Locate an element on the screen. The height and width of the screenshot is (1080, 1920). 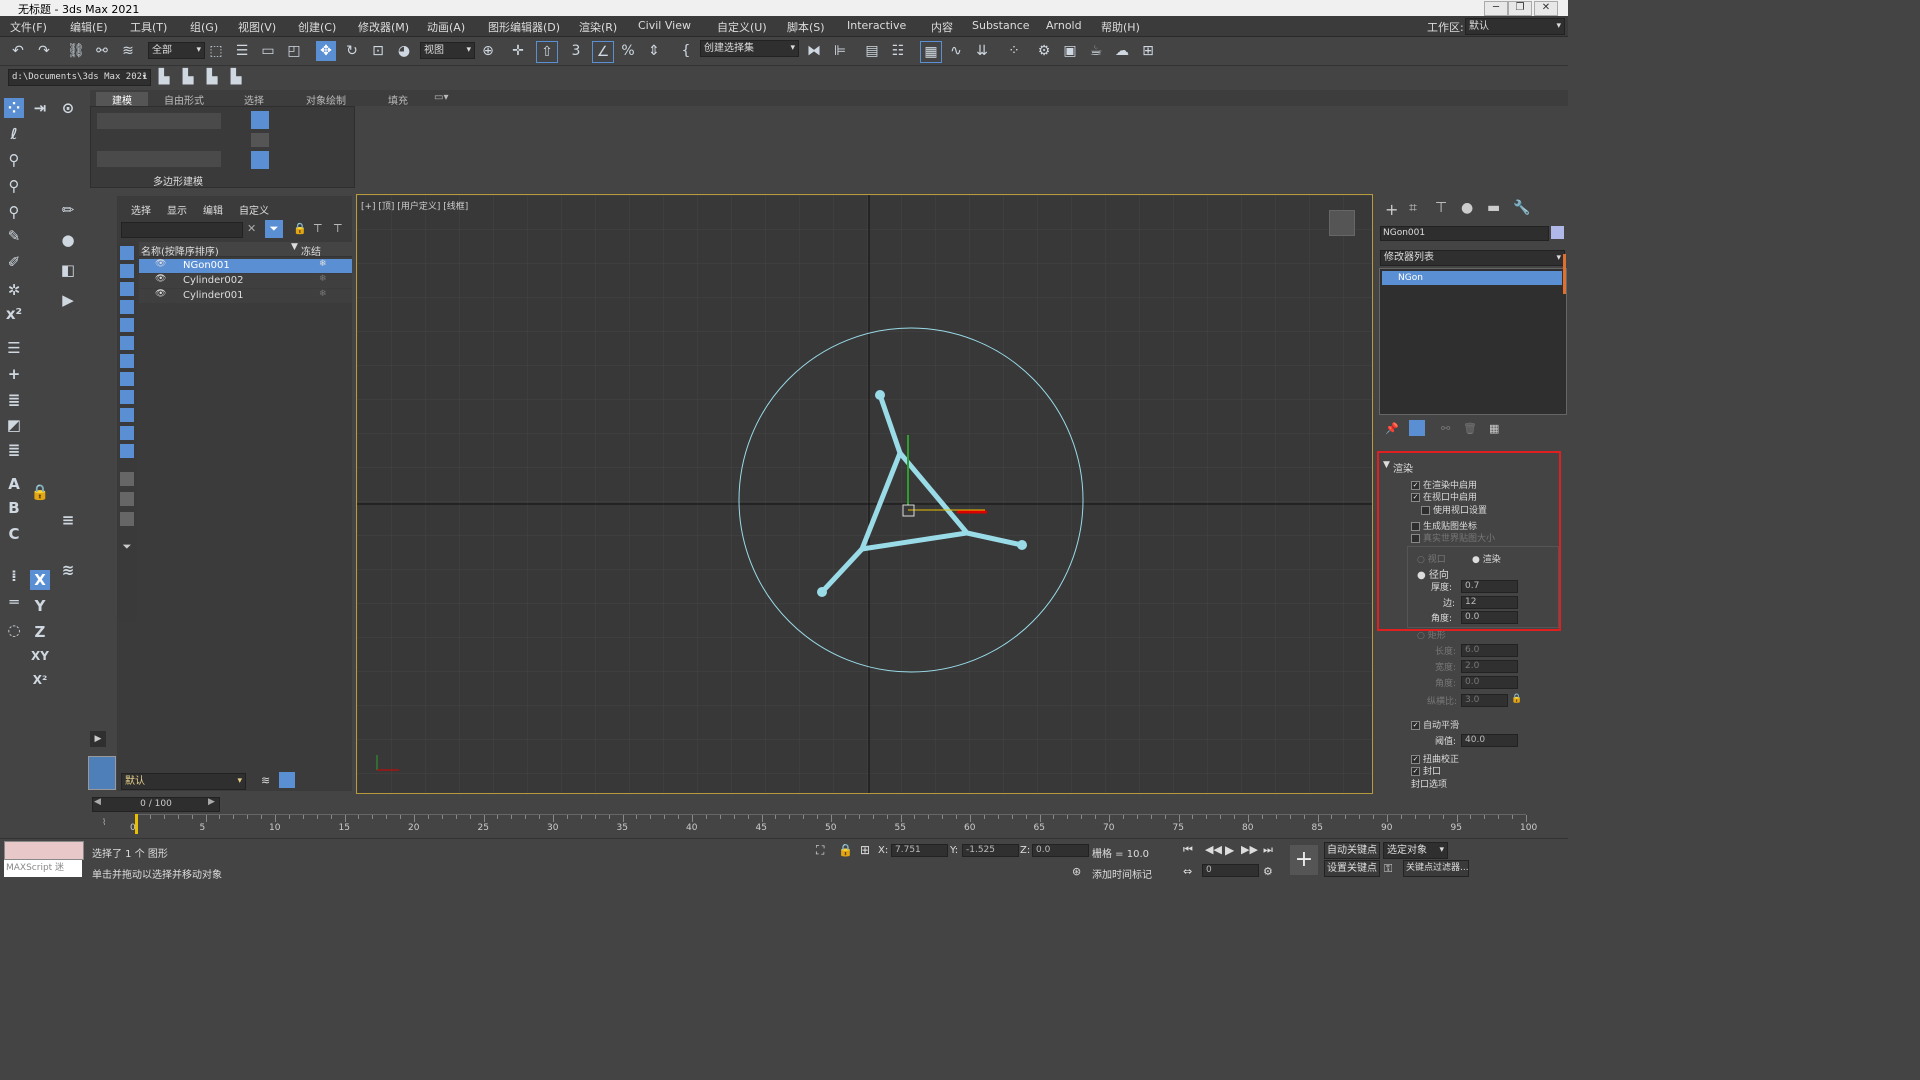
filter-groups-icon is located at coordinates (127, 361).